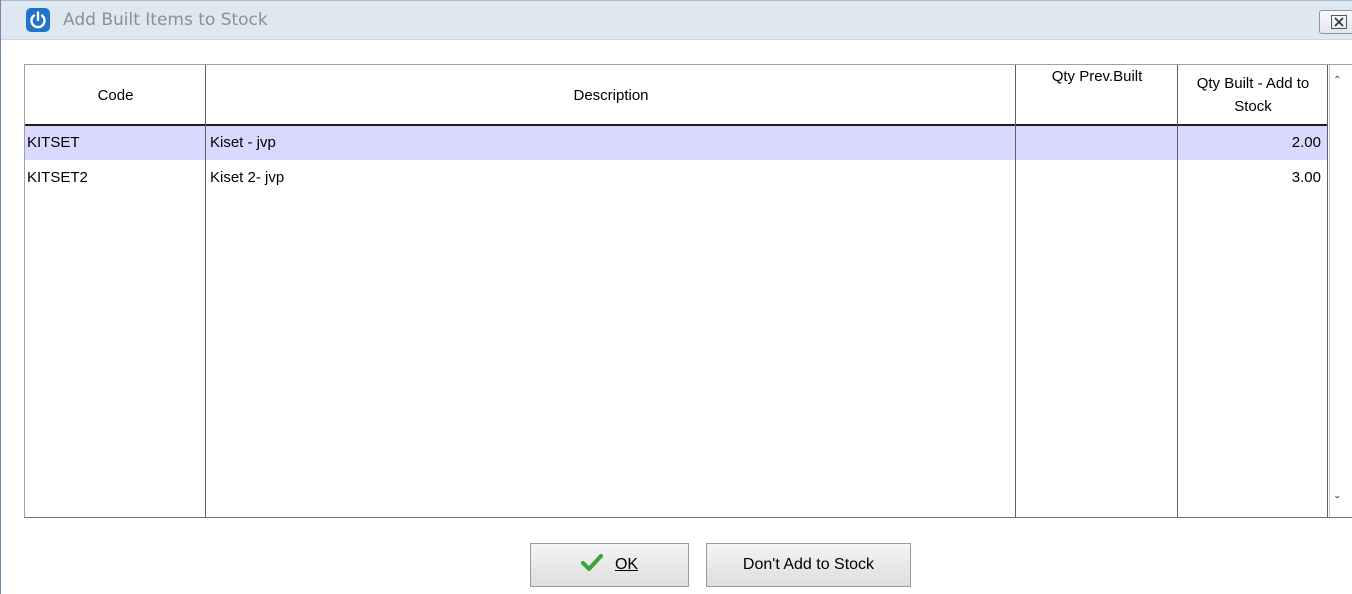  I want to click on dont-add-to-stock-button: Don't Add to Stock, so click(808, 565).